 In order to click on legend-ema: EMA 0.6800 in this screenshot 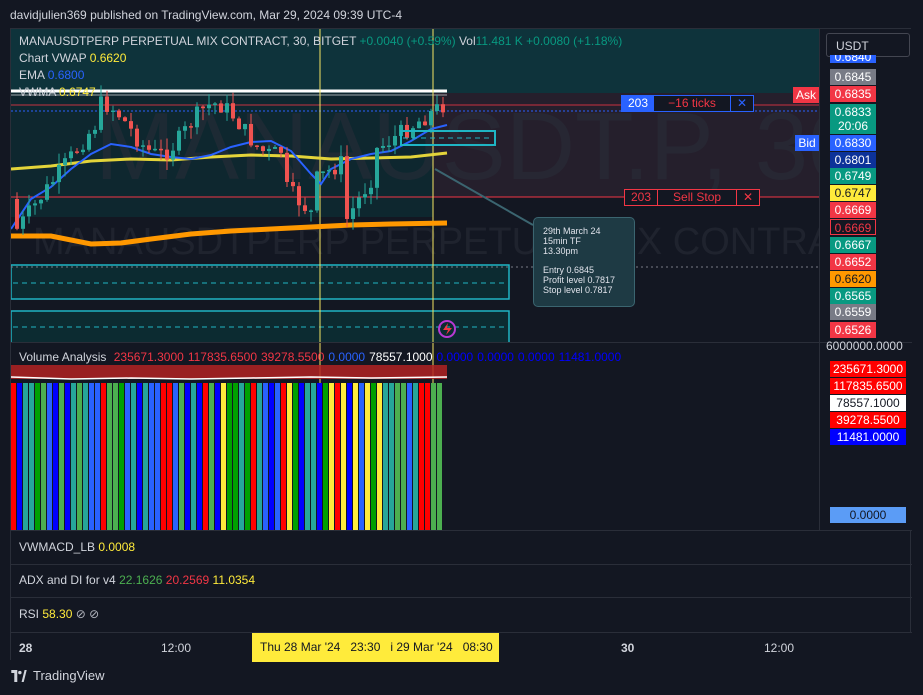, I will do `click(51, 75)`.